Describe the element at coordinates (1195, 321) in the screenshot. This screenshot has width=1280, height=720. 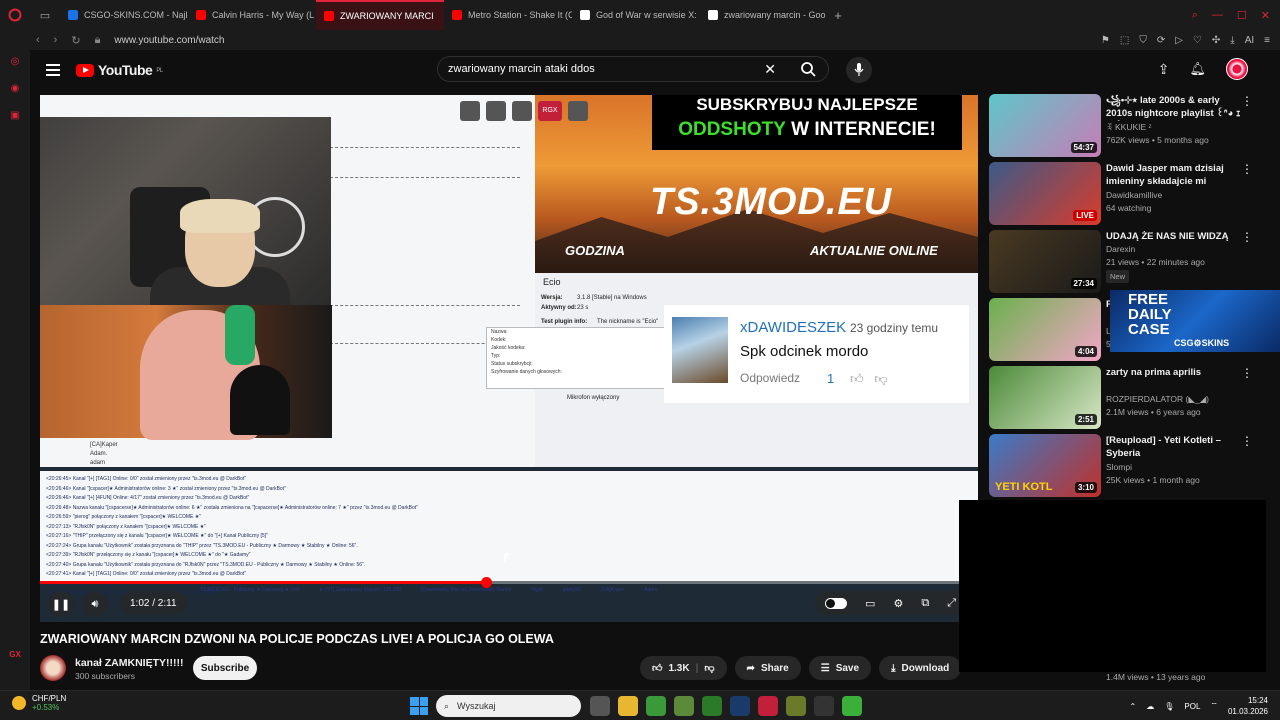
I see `free-daily-case-ad: FREE DAILY CASE CSG⚙SKINS` at that location.